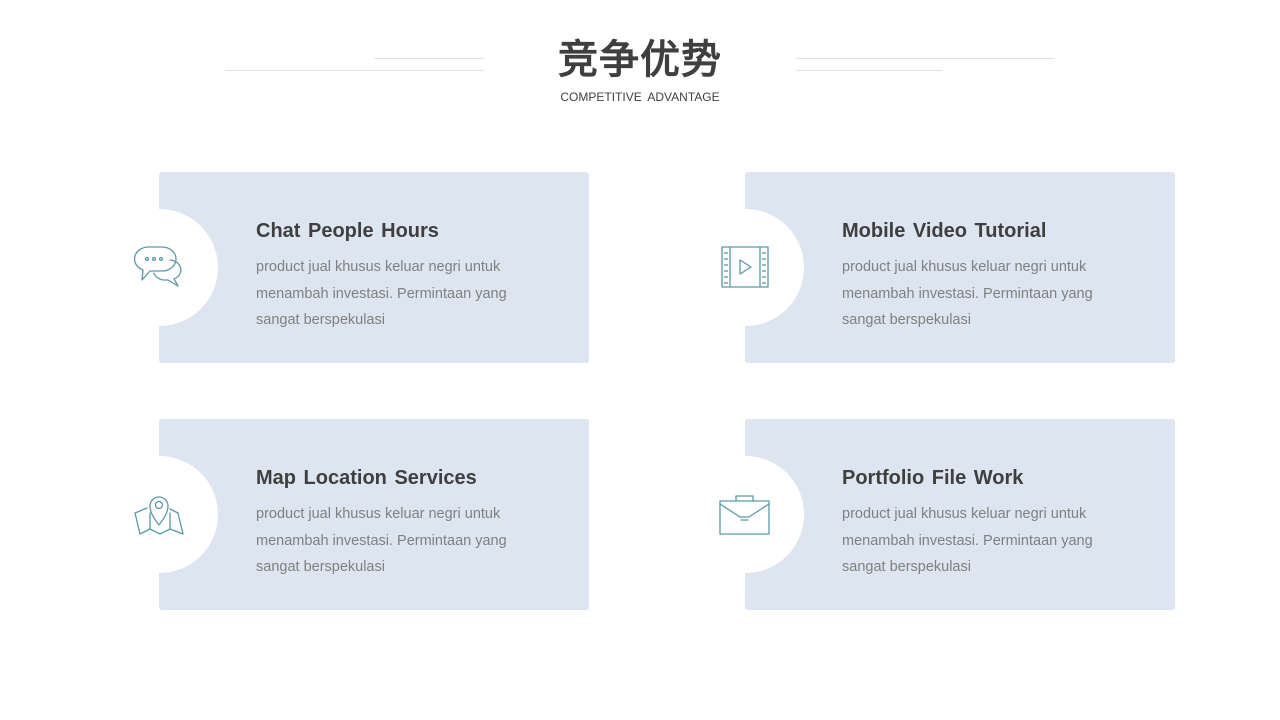 This screenshot has width=1280, height=720. Describe the element at coordinates (366, 478) in the screenshot. I see `card-title: Map Location Services` at that location.